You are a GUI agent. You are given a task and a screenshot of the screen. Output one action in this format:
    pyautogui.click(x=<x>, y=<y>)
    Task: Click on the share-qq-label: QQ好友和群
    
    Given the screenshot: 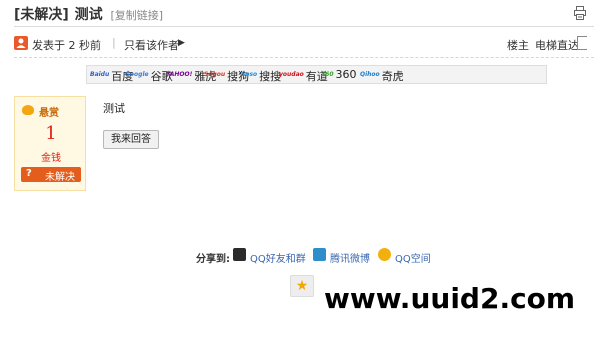 What is the action you would take?
    pyautogui.click(x=278, y=259)
    